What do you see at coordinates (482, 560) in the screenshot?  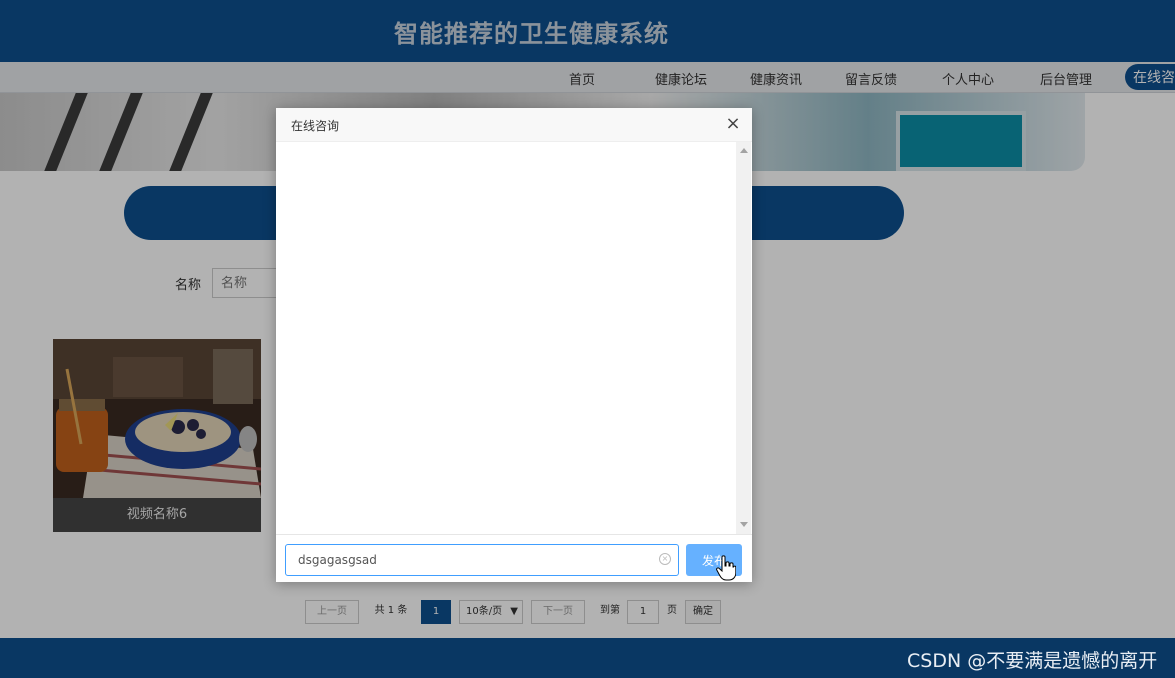 I see `message-input` at bounding box center [482, 560].